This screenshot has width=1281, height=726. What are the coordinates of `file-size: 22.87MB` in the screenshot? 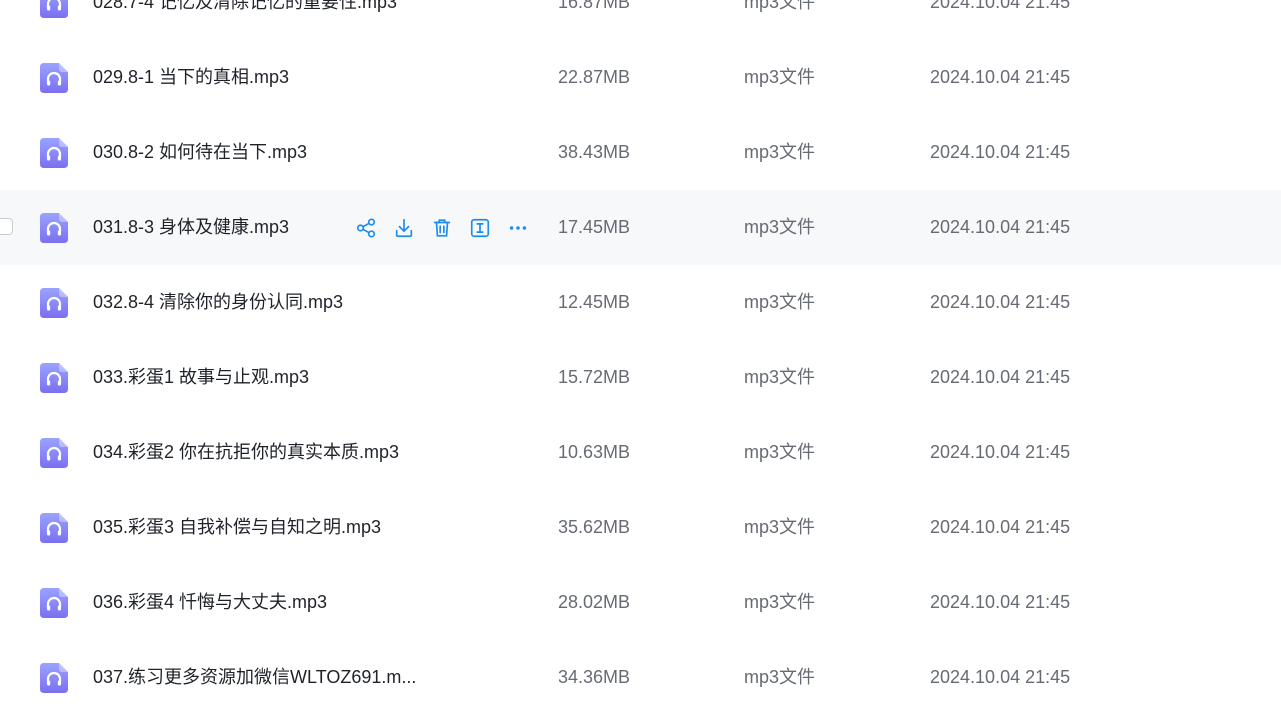 It's located at (594, 77).